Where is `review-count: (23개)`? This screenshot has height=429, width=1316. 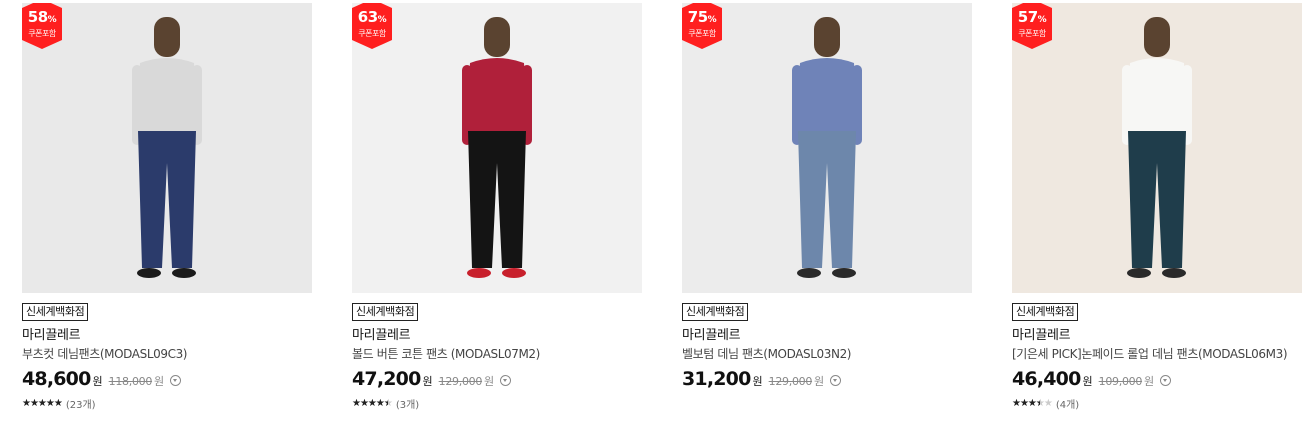 review-count: (23개) is located at coordinates (80, 405).